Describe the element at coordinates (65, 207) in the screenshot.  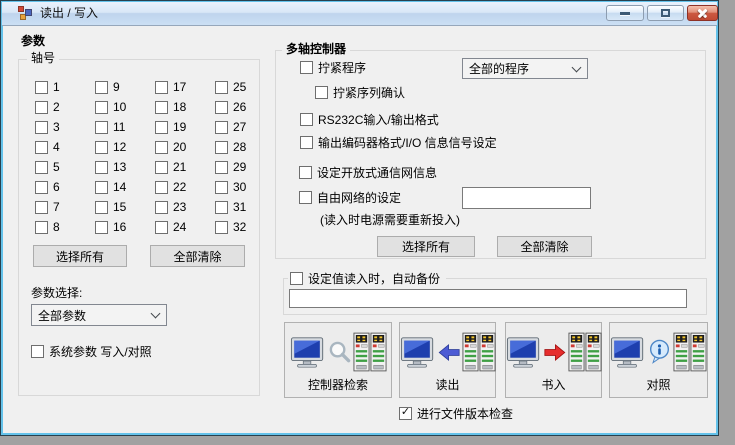
I see `axis-checkbox-7: 7` at that location.